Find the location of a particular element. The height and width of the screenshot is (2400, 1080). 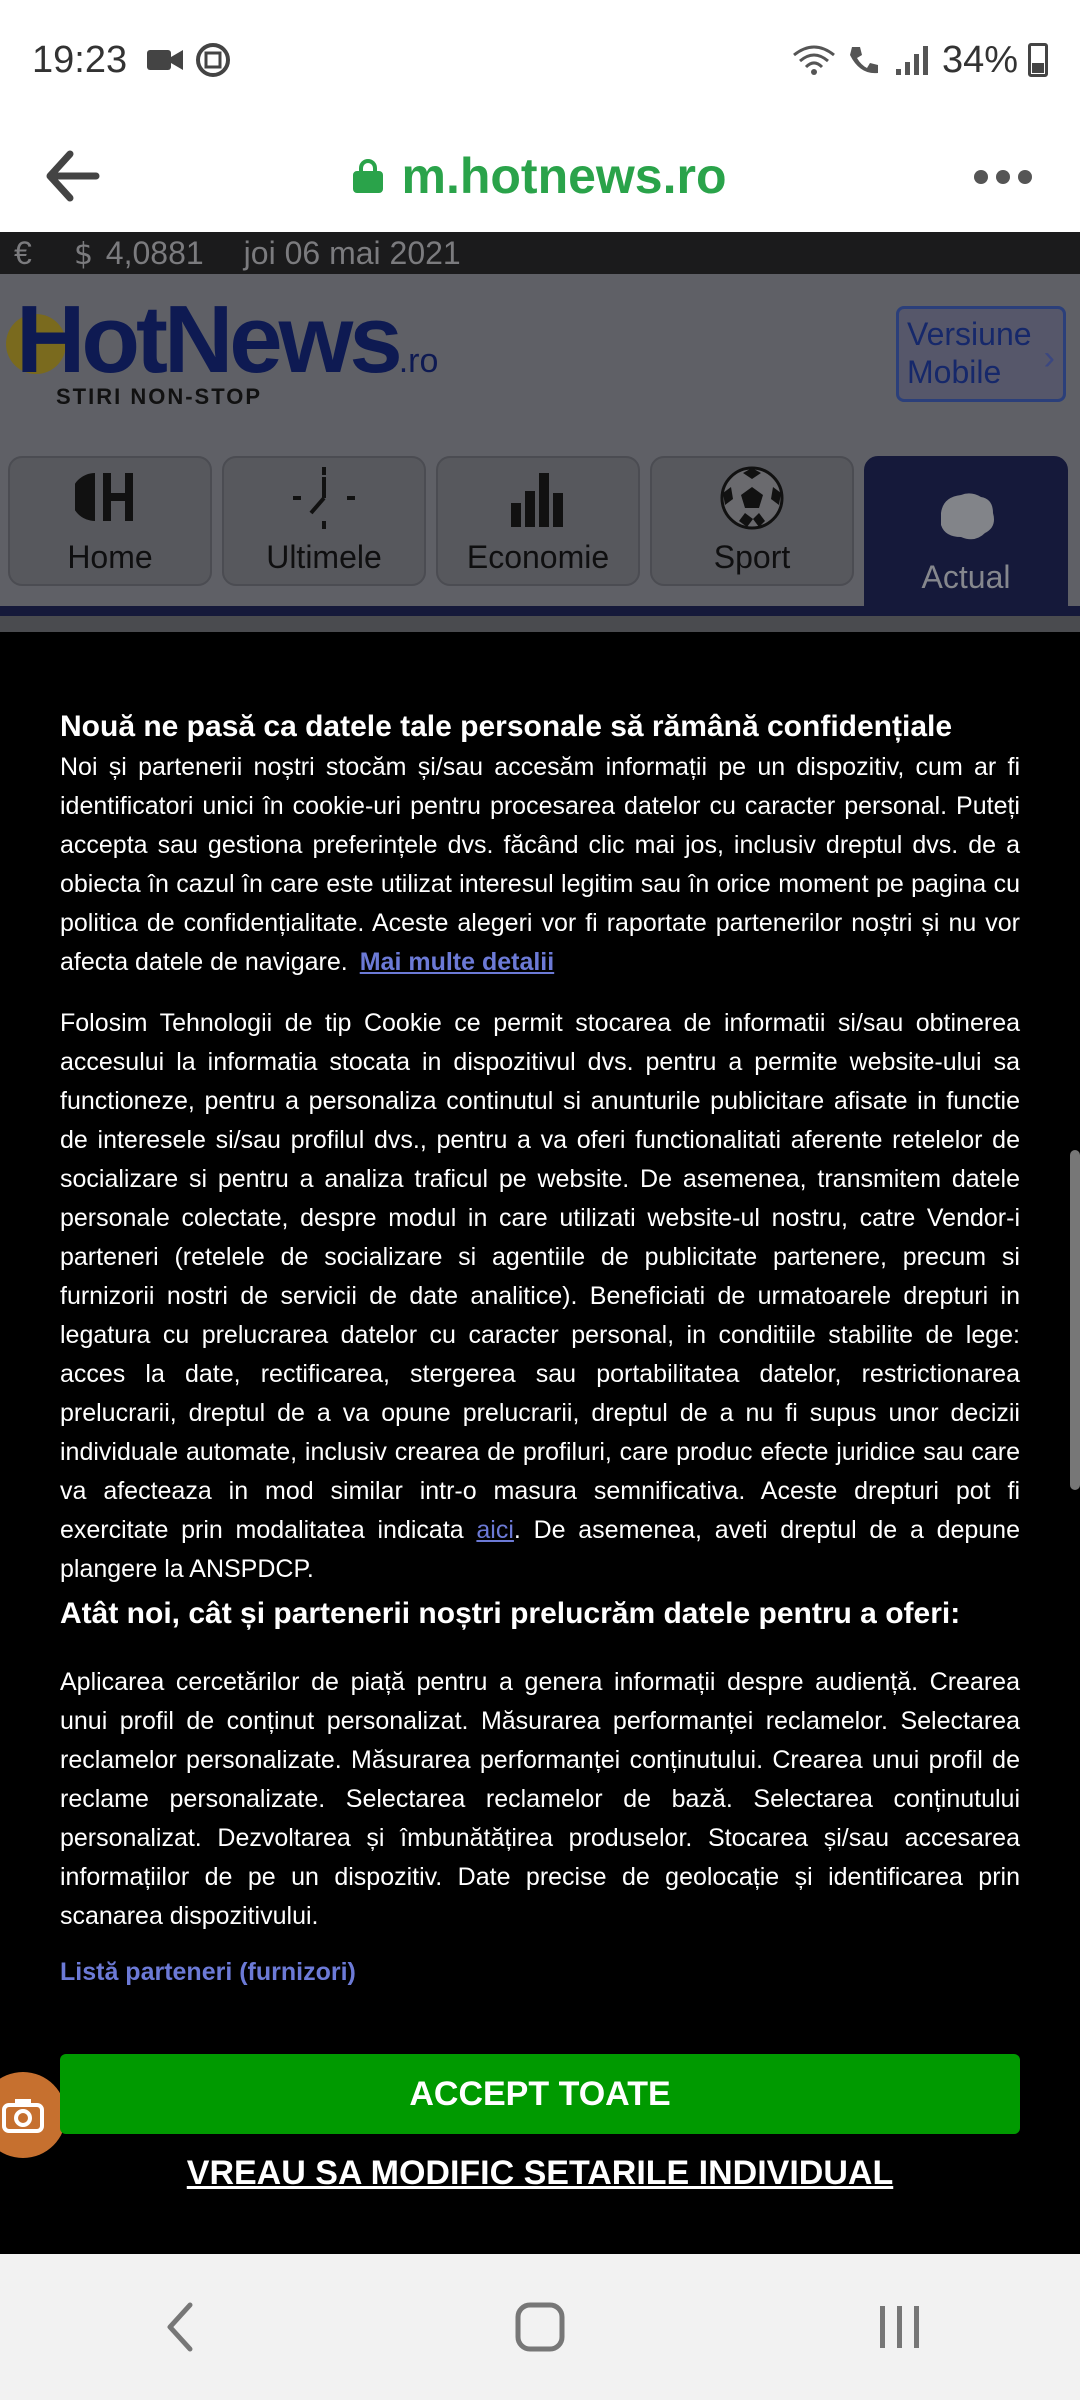

clock-icon is located at coordinates (324, 498).